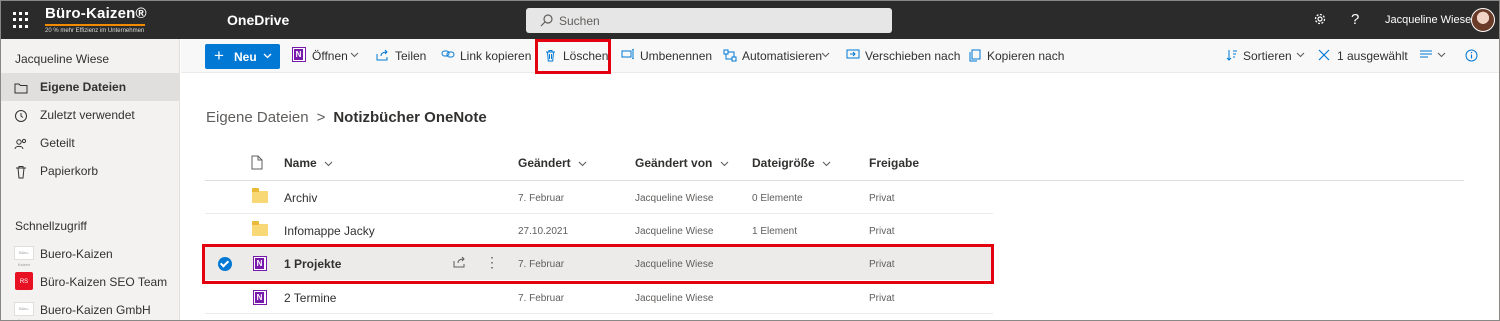 The height and width of the screenshot is (321, 1500). What do you see at coordinates (245, 57) in the screenshot?
I see `new-button-label: Neu` at bounding box center [245, 57].